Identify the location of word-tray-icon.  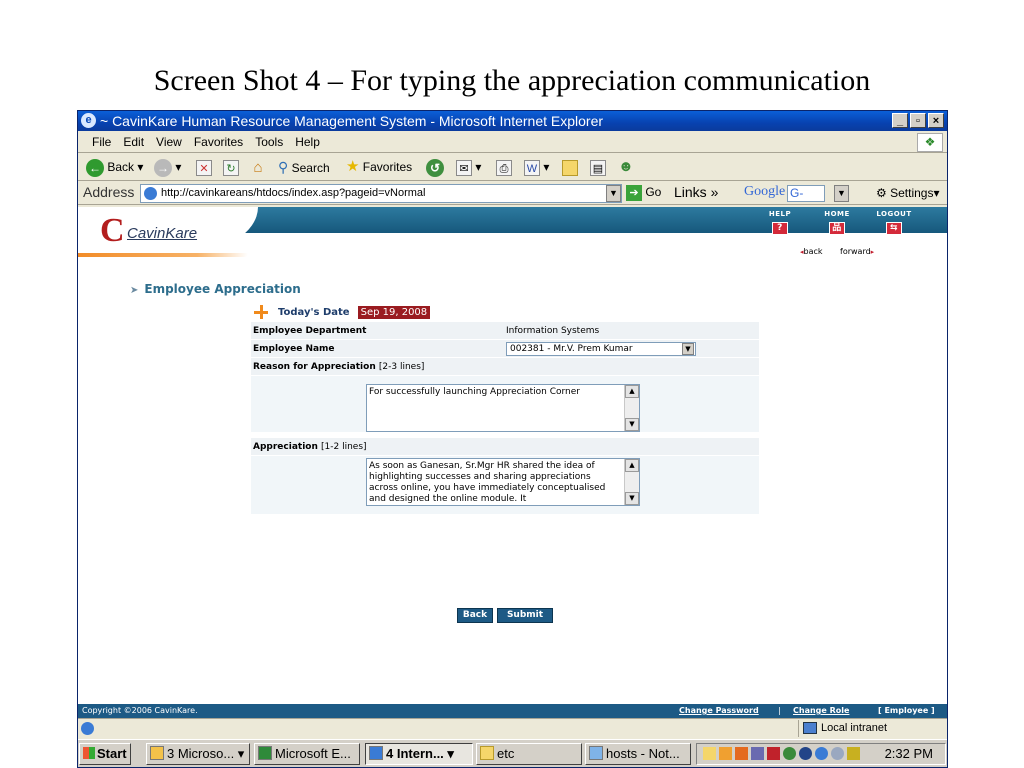
(773, 753).